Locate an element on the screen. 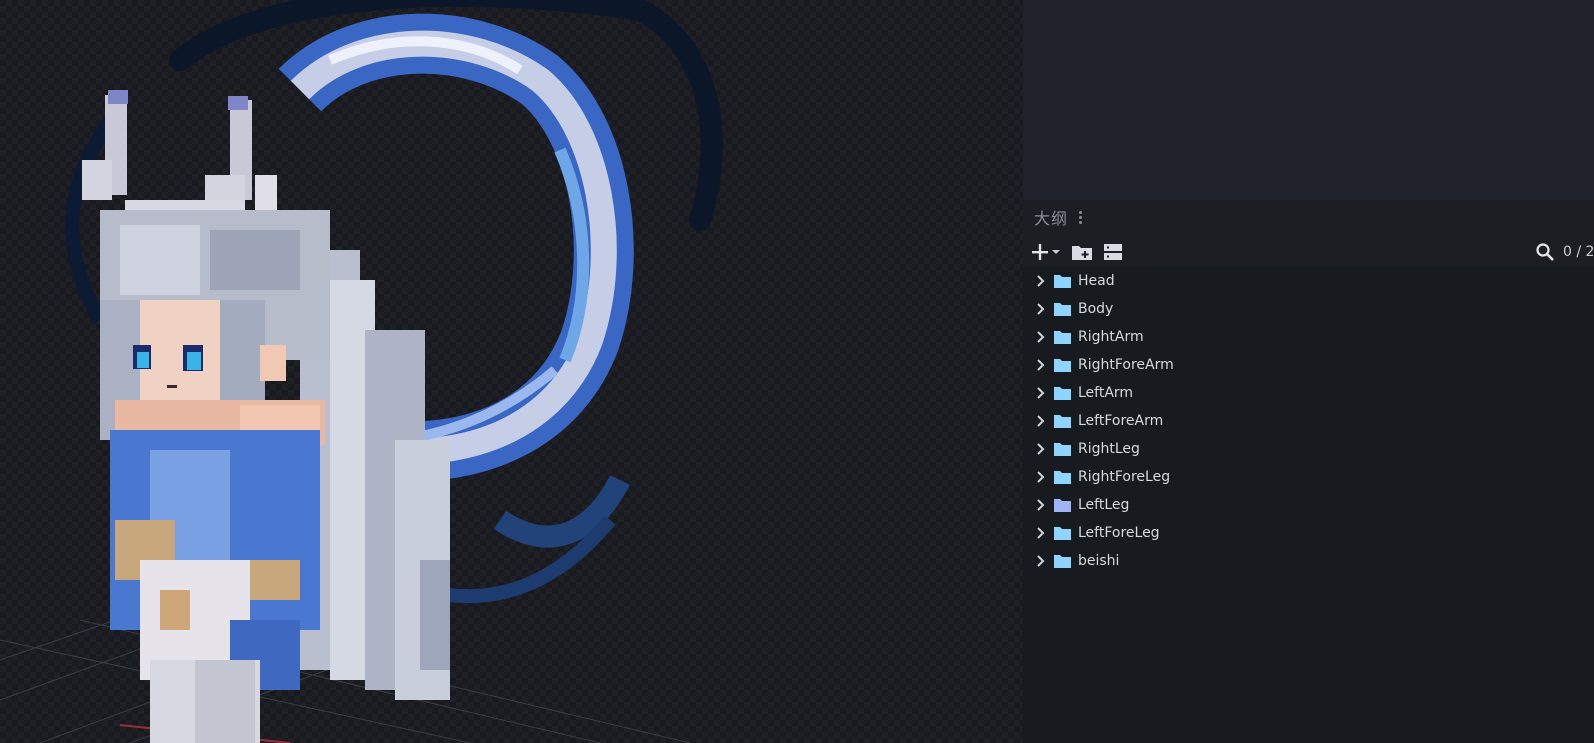 Image resolution: width=1594 pixels, height=743 pixels. outliner-item: Body is located at coordinates (1308, 309).